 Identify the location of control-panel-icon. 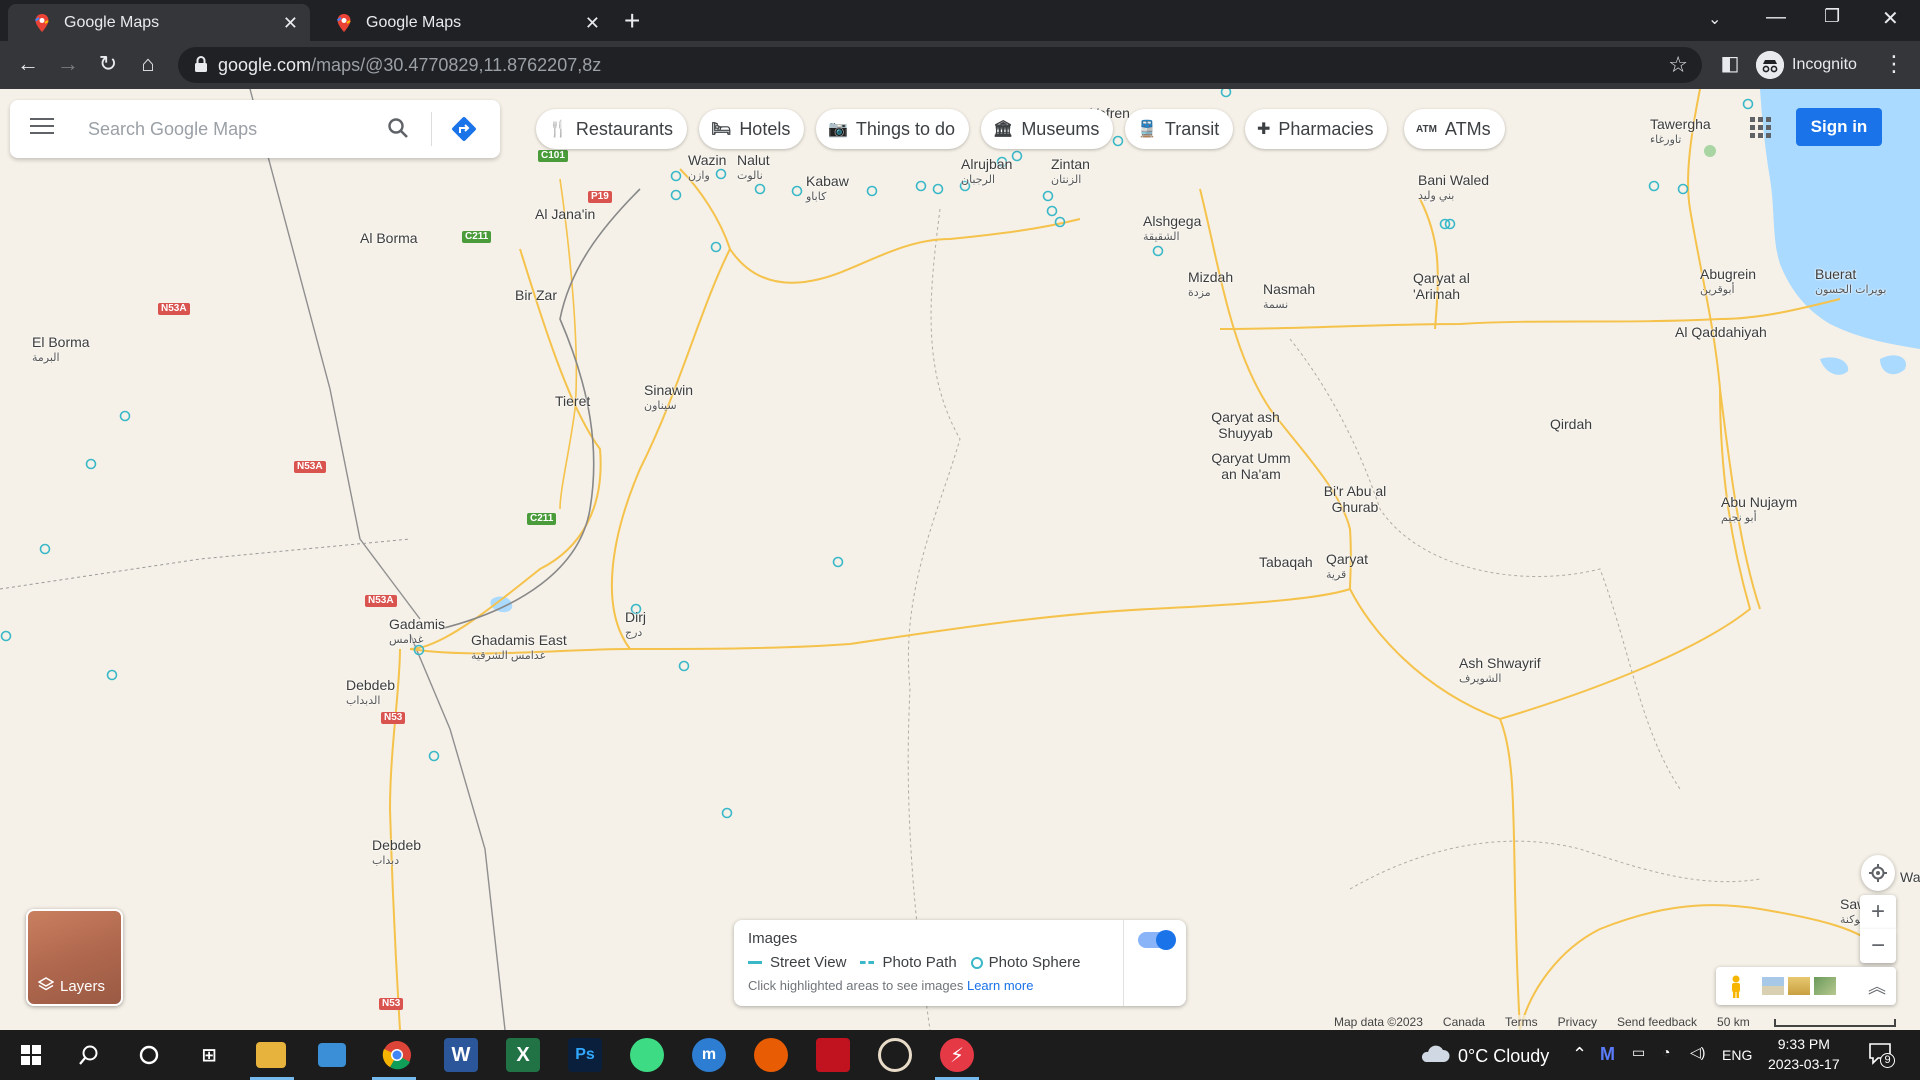
(332, 1055).